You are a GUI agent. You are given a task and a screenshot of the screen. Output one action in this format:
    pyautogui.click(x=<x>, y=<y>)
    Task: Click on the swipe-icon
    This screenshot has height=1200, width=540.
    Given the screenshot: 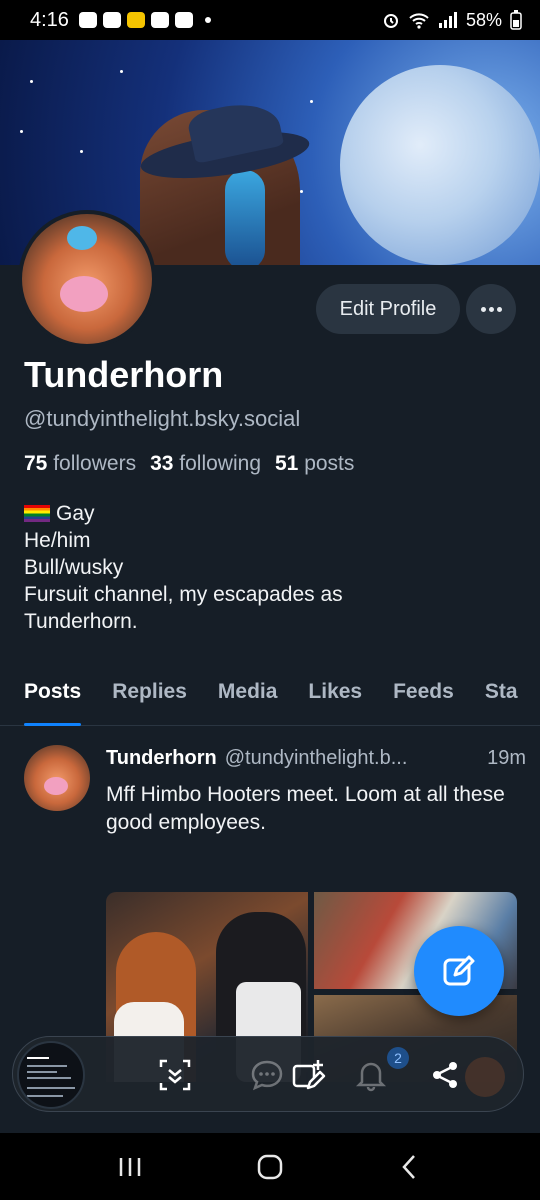 What is the action you would take?
    pyautogui.click(x=183, y=20)
    